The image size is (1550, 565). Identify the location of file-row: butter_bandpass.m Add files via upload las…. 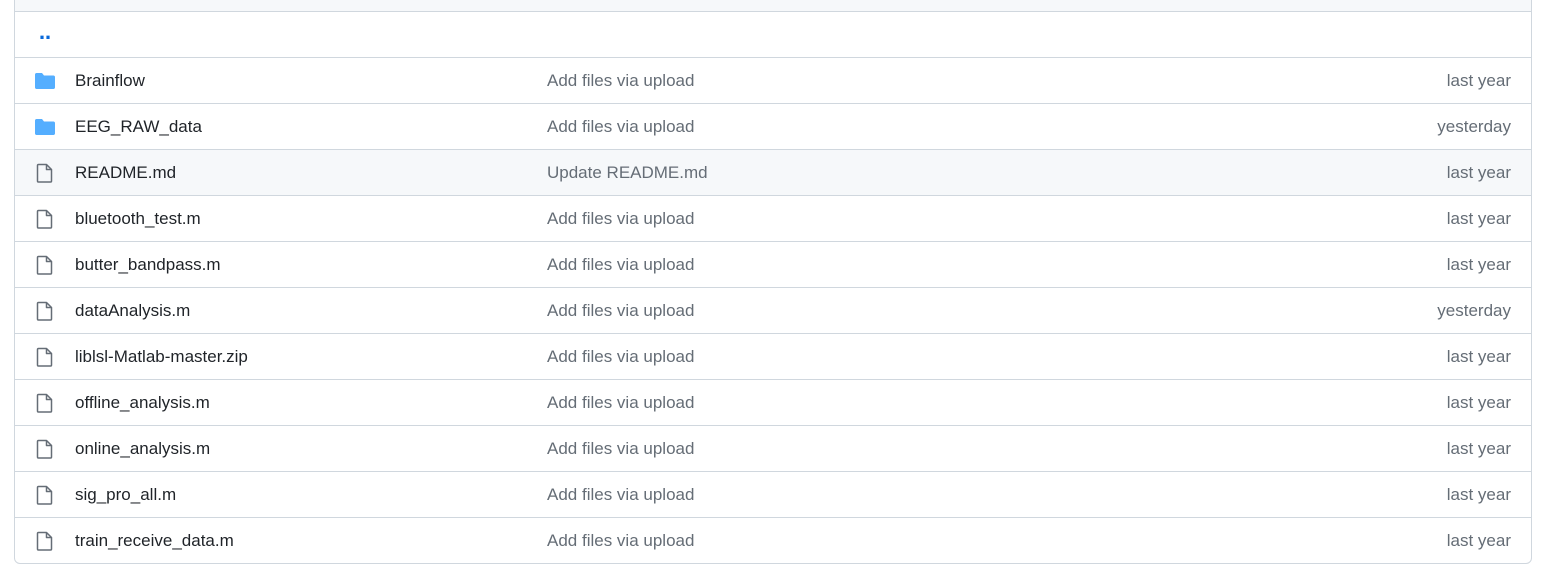
(773, 265).